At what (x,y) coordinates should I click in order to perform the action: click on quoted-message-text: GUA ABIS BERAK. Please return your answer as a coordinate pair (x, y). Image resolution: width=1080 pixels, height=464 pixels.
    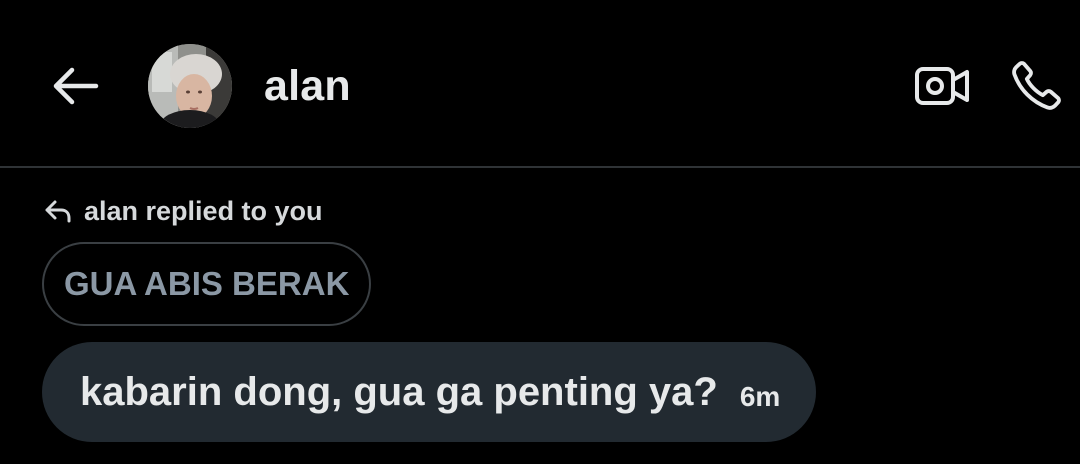
    Looking at the image, I should click on (207, 283).